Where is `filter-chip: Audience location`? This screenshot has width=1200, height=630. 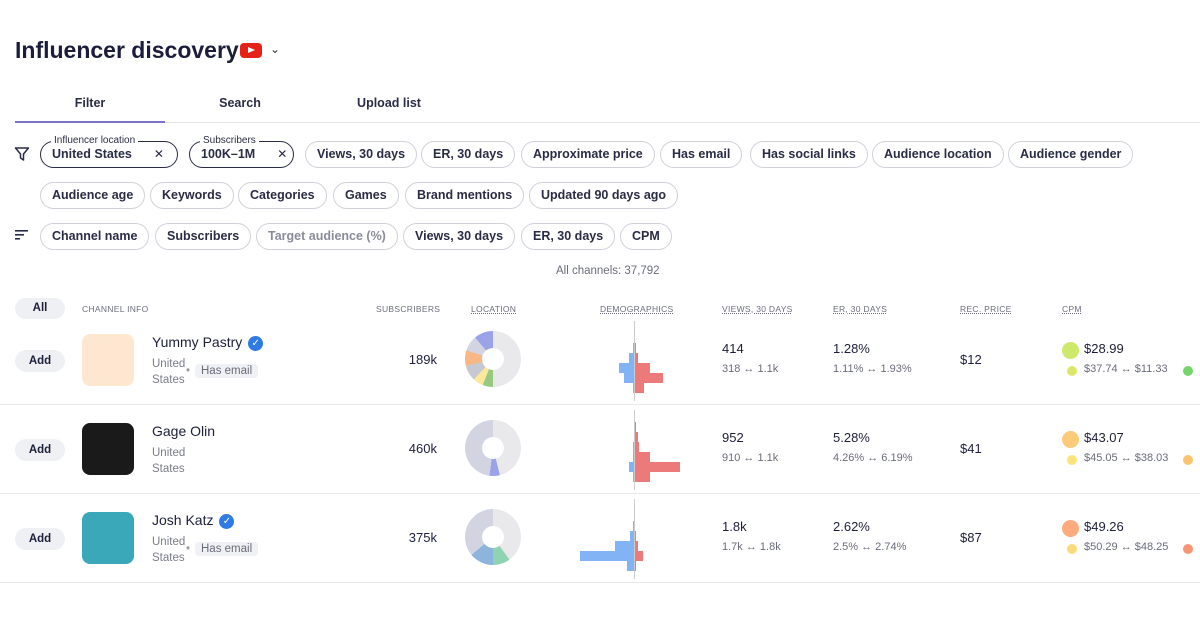
filter-chip: Audience location is located at coordinates (938, 154).